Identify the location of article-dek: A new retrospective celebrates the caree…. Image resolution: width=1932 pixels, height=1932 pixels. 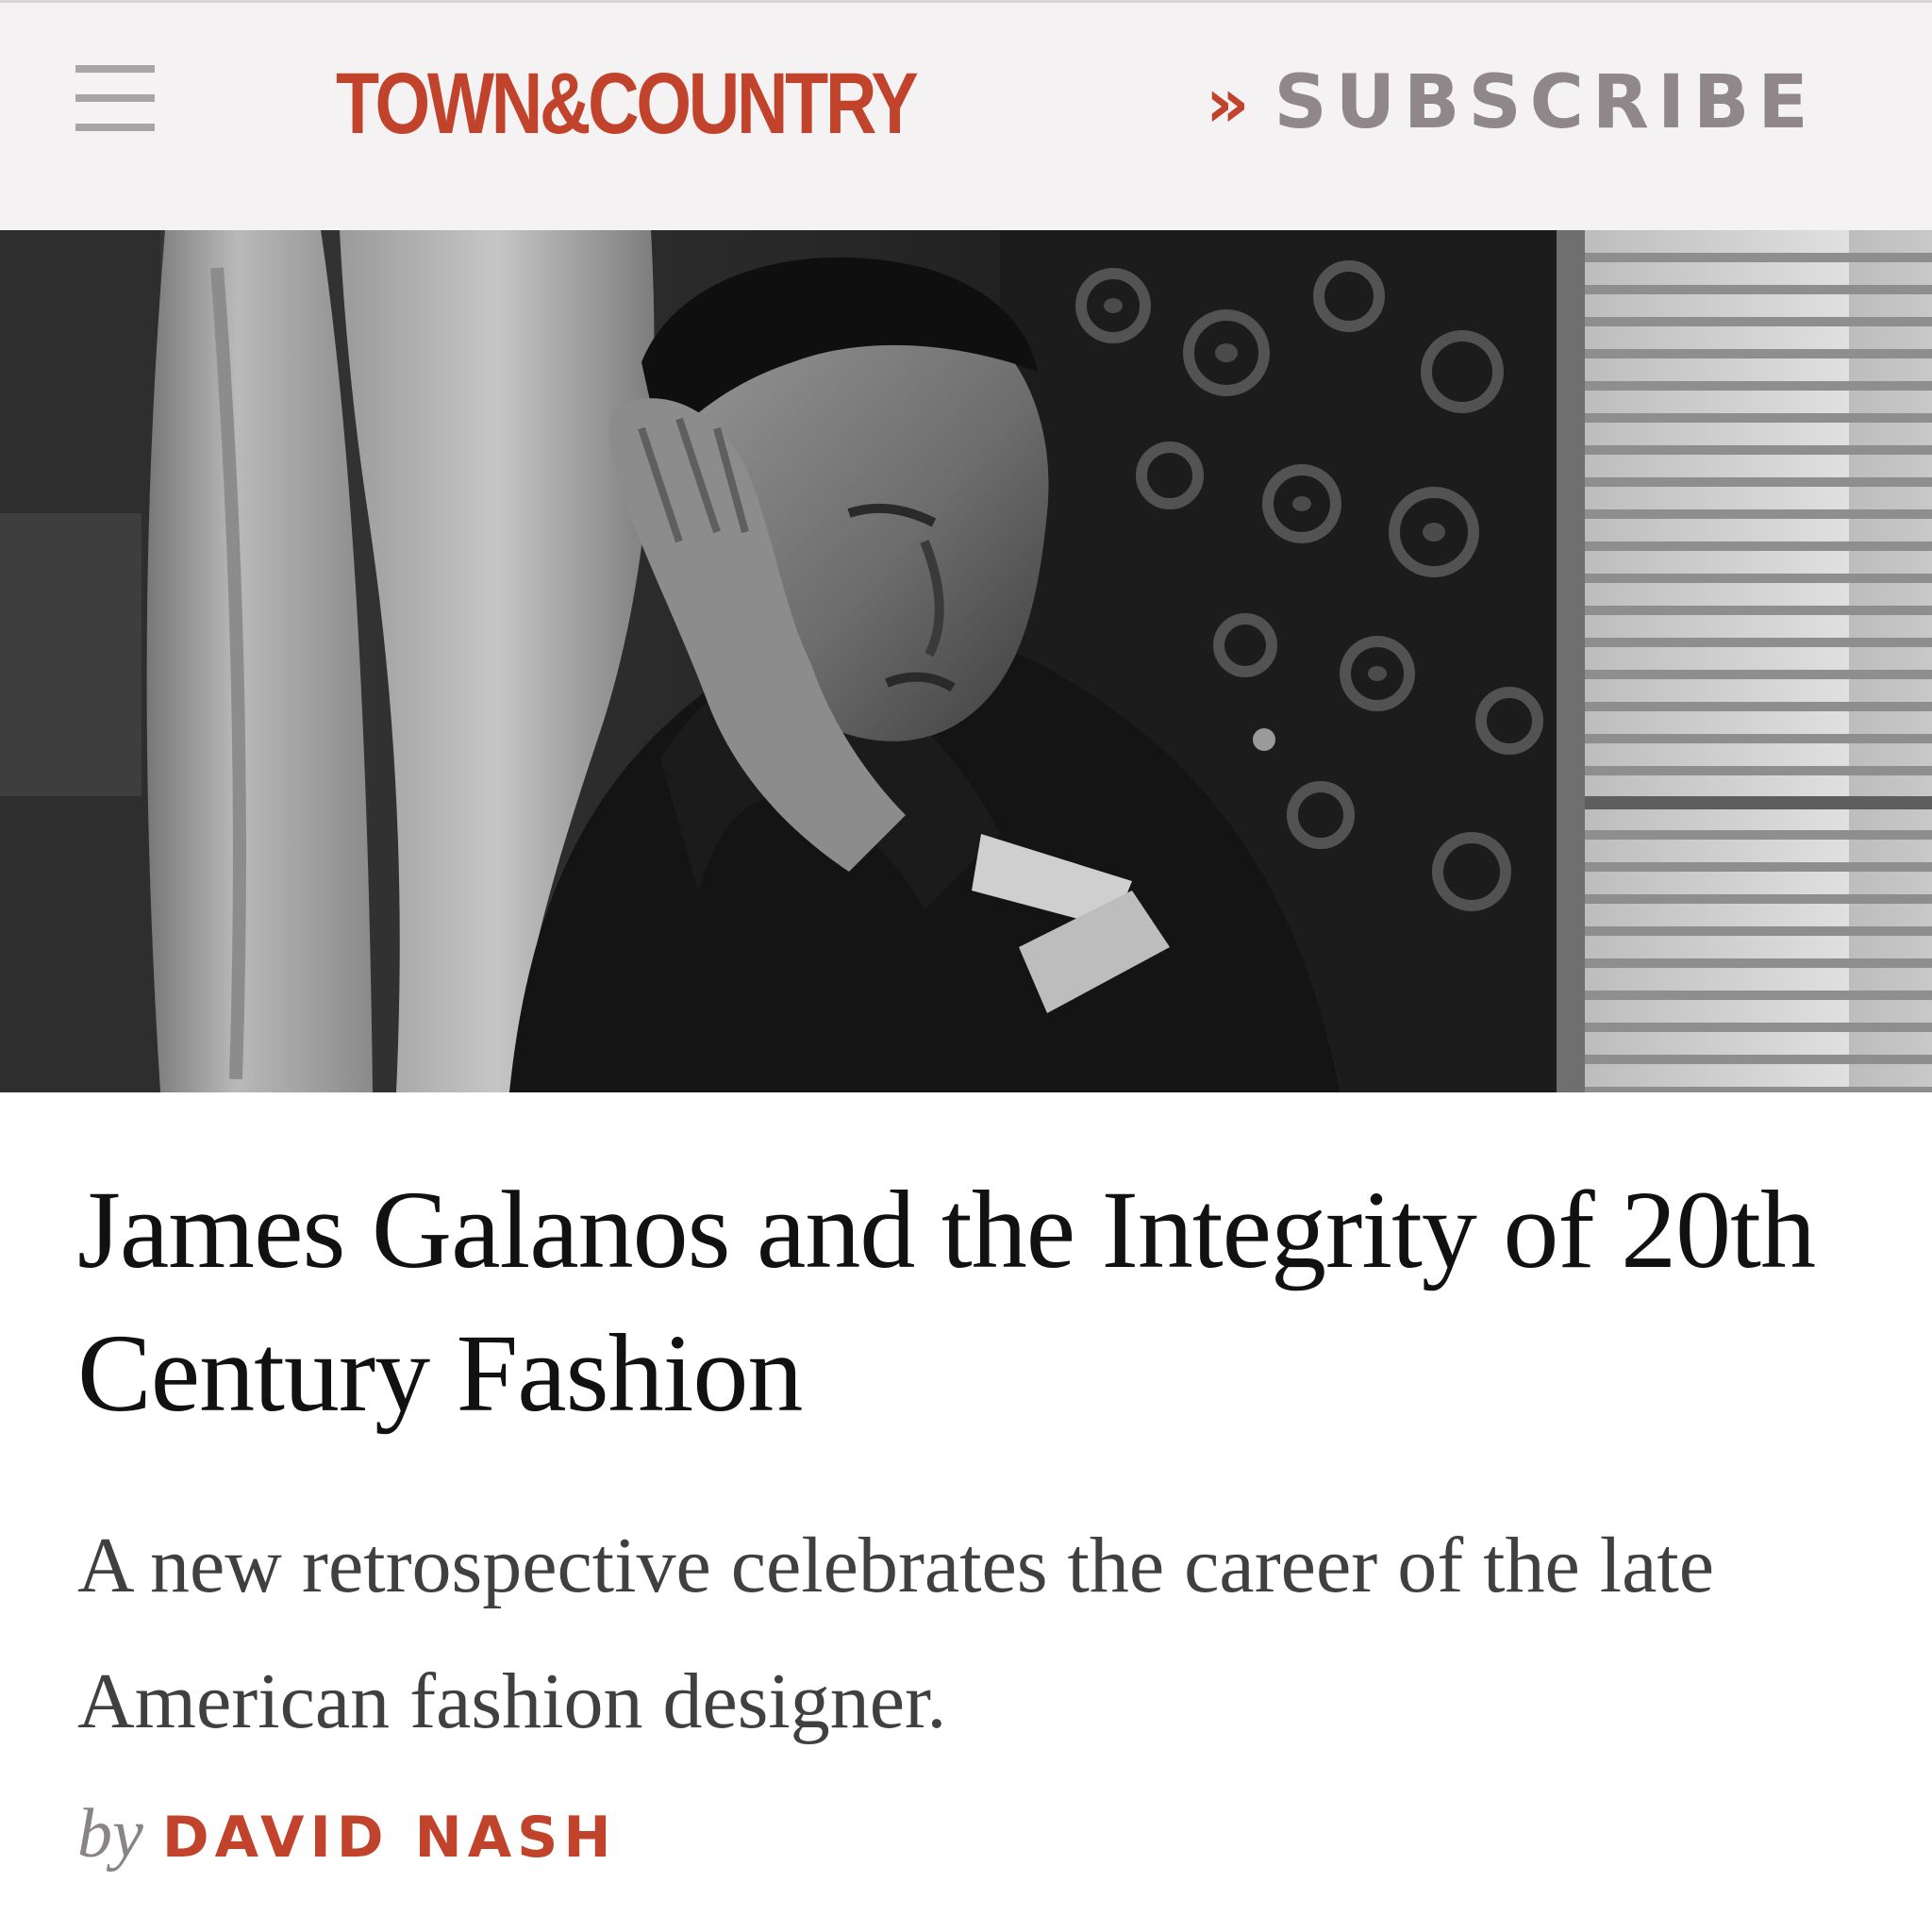
(896, 1633).